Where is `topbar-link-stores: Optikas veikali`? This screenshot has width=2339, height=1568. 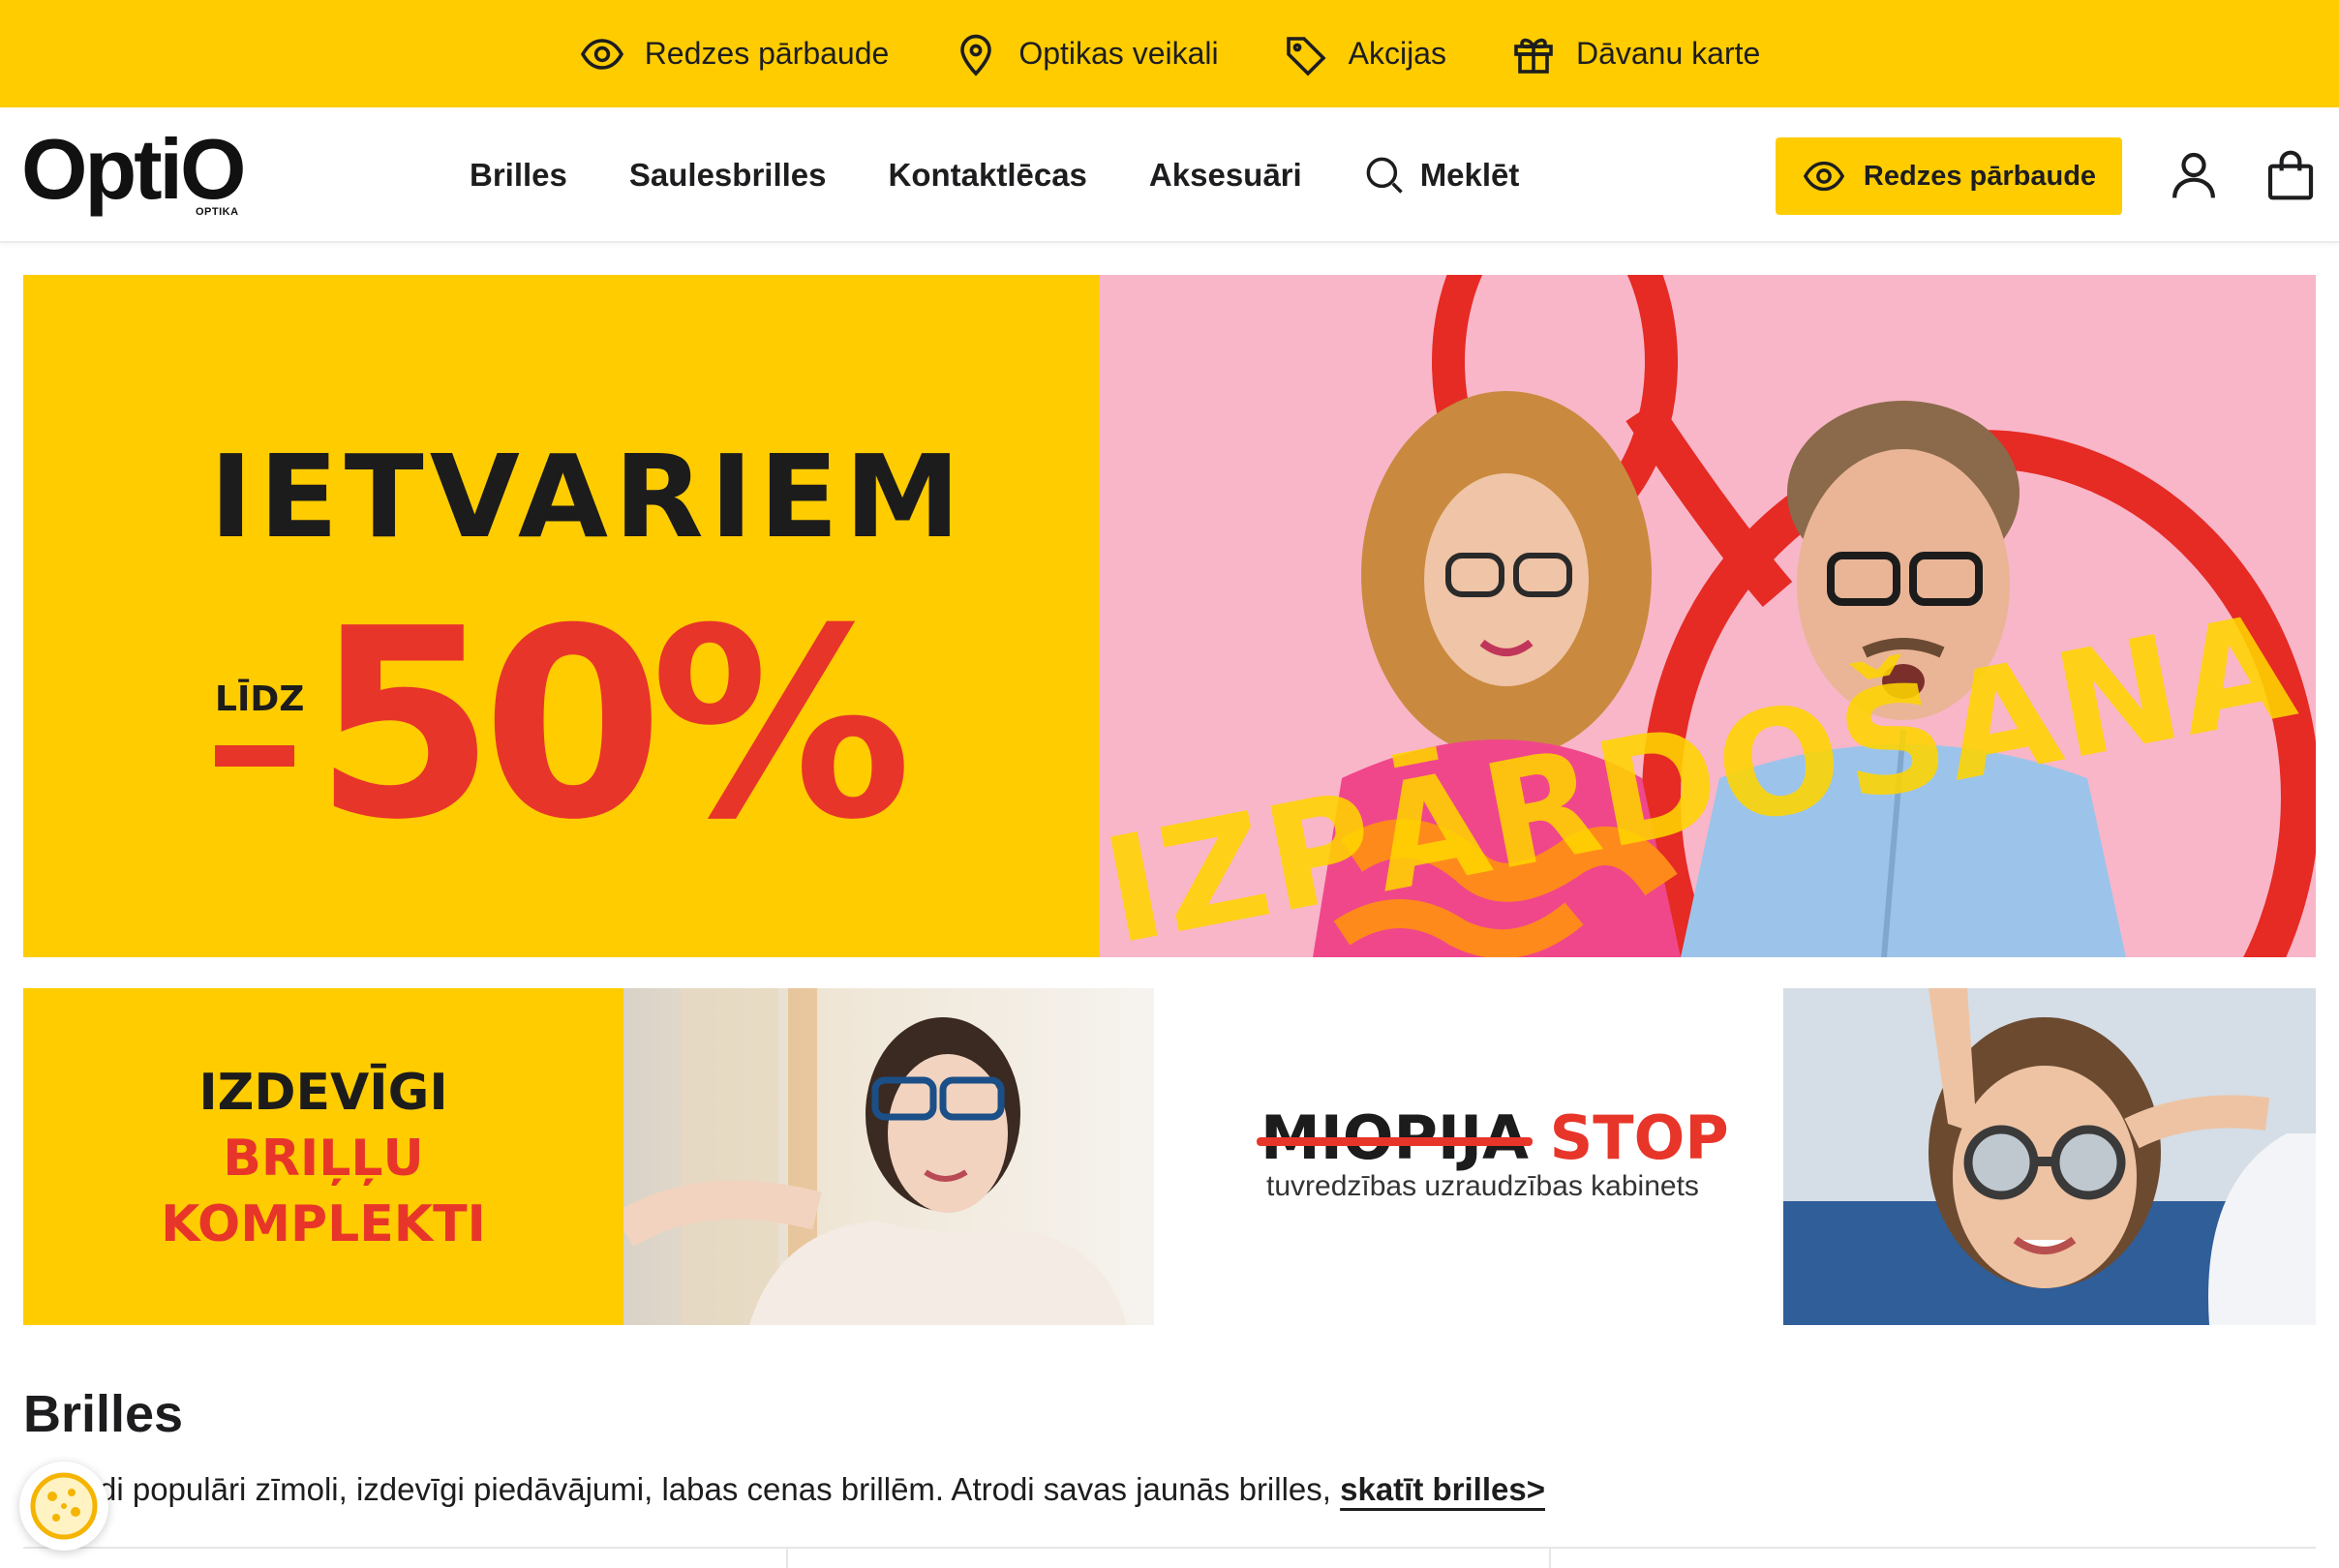 topbar-link-stores: Optikas veikali is located at coordinates (1086, 54).